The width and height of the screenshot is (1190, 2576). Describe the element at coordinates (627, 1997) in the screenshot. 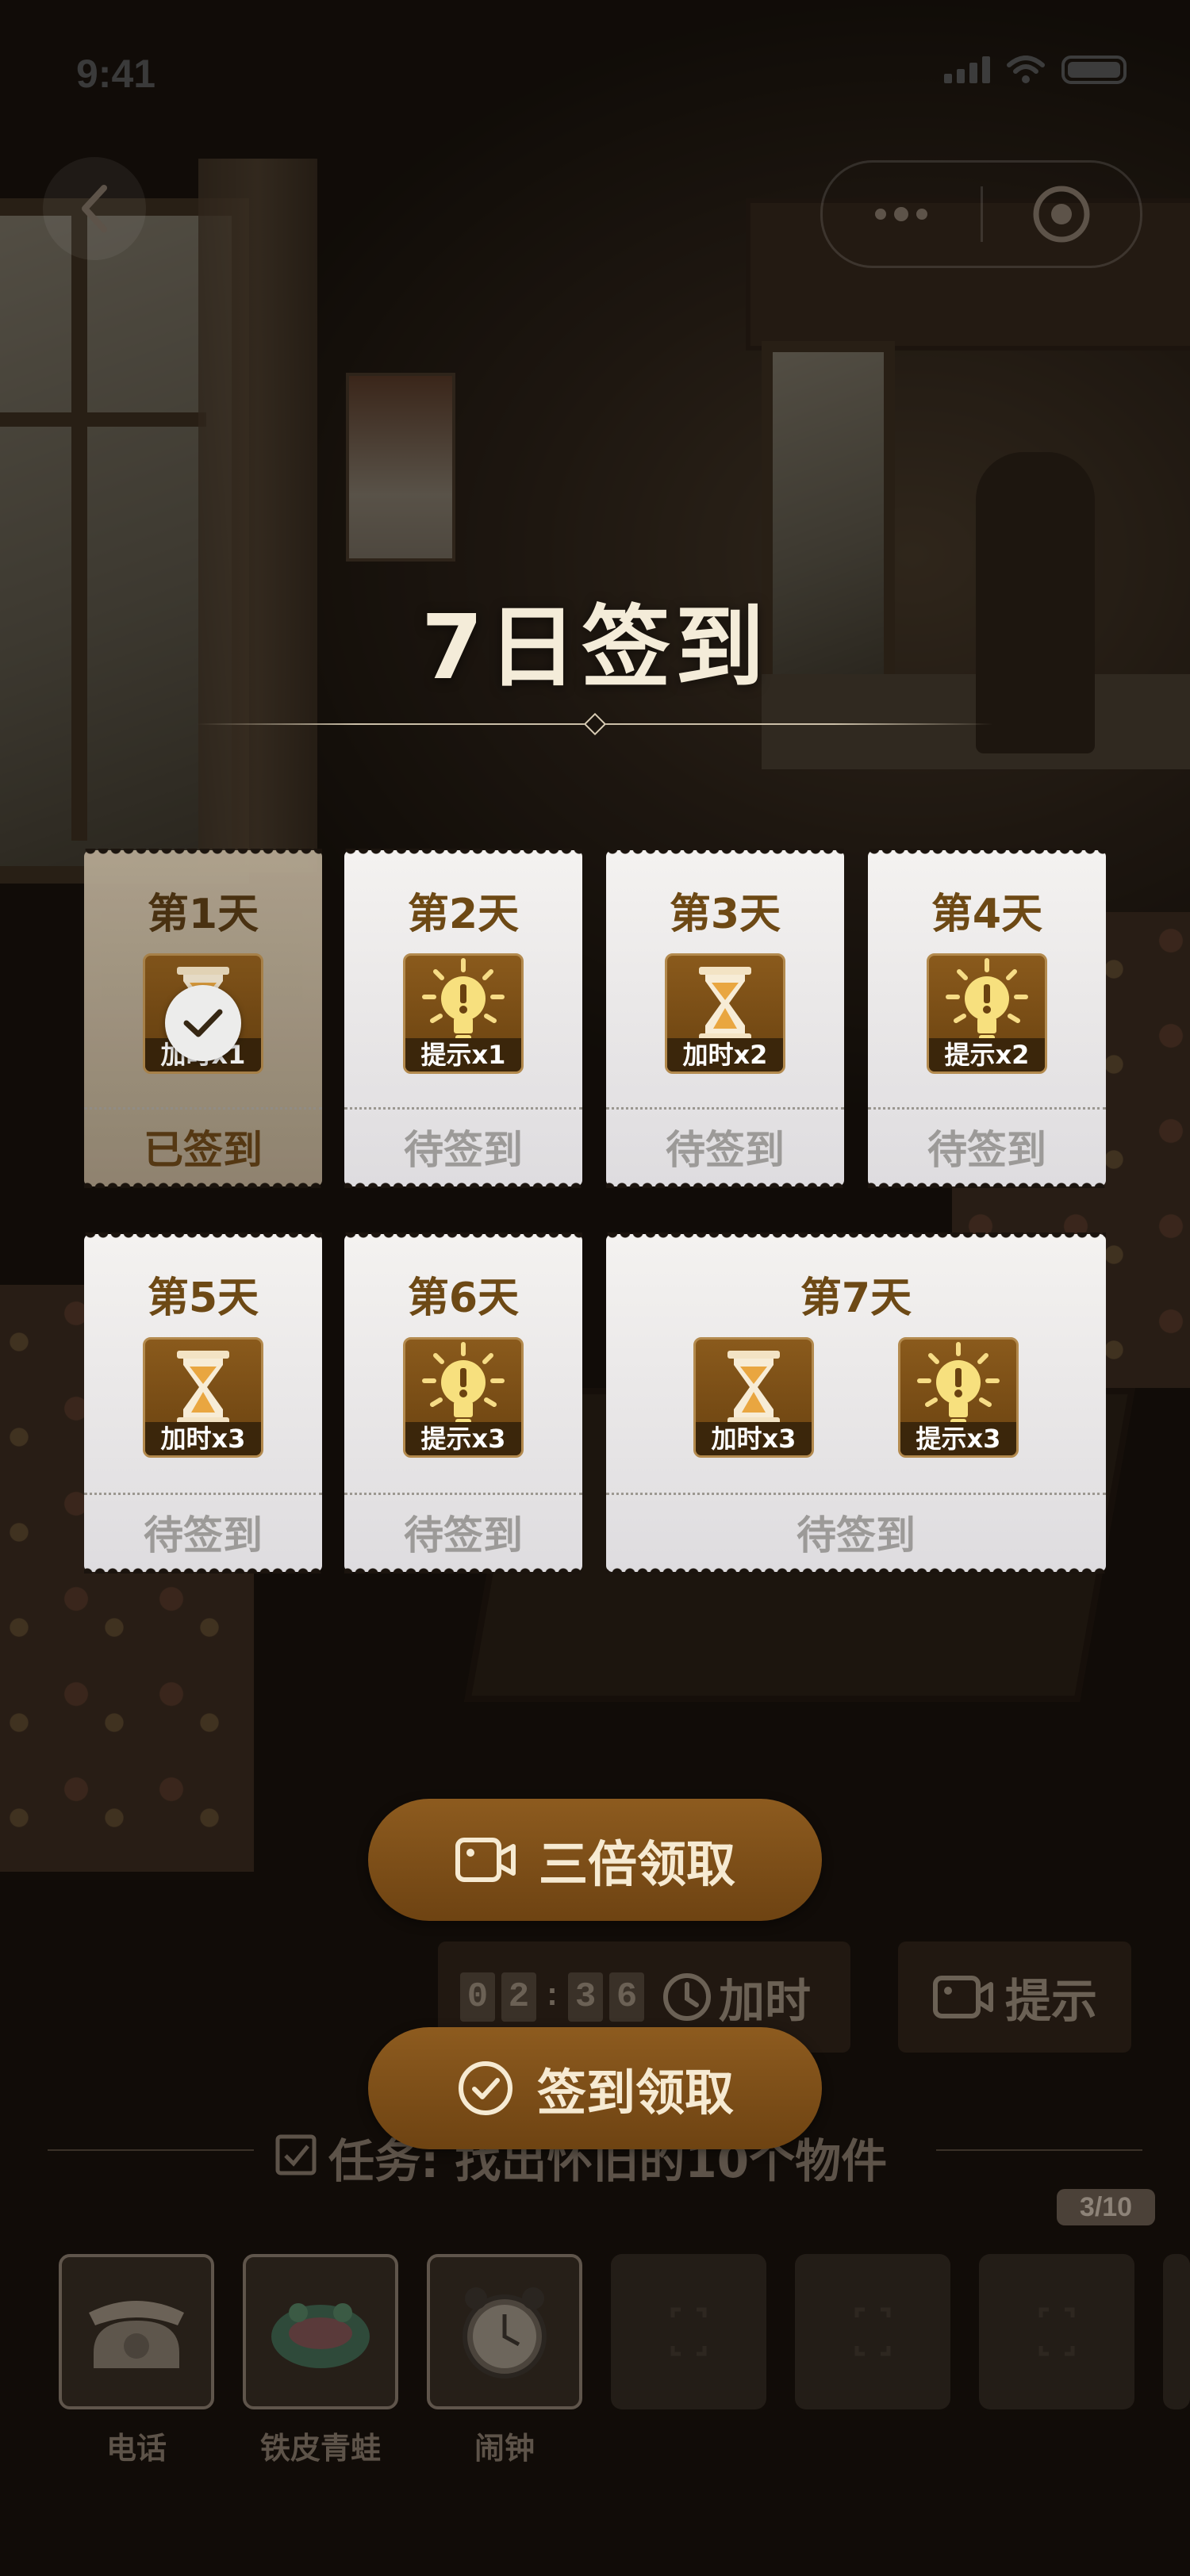

I see `timer-digit: 6` at that location.